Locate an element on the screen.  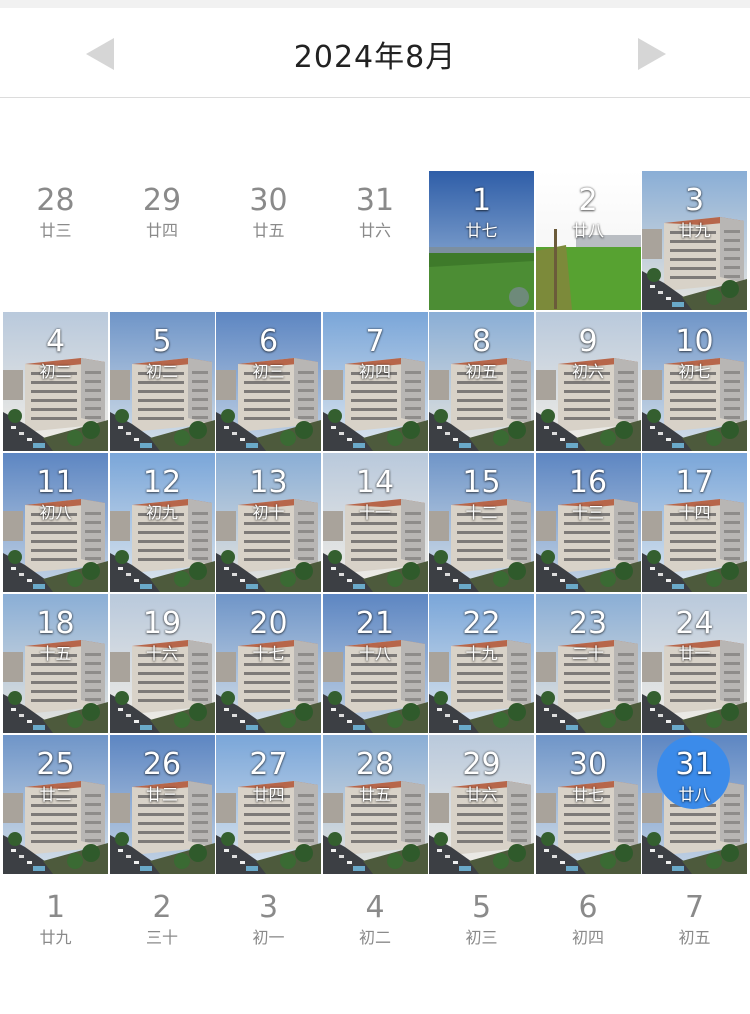
month-day: 4 初二 is located at coordinates (55, 381).